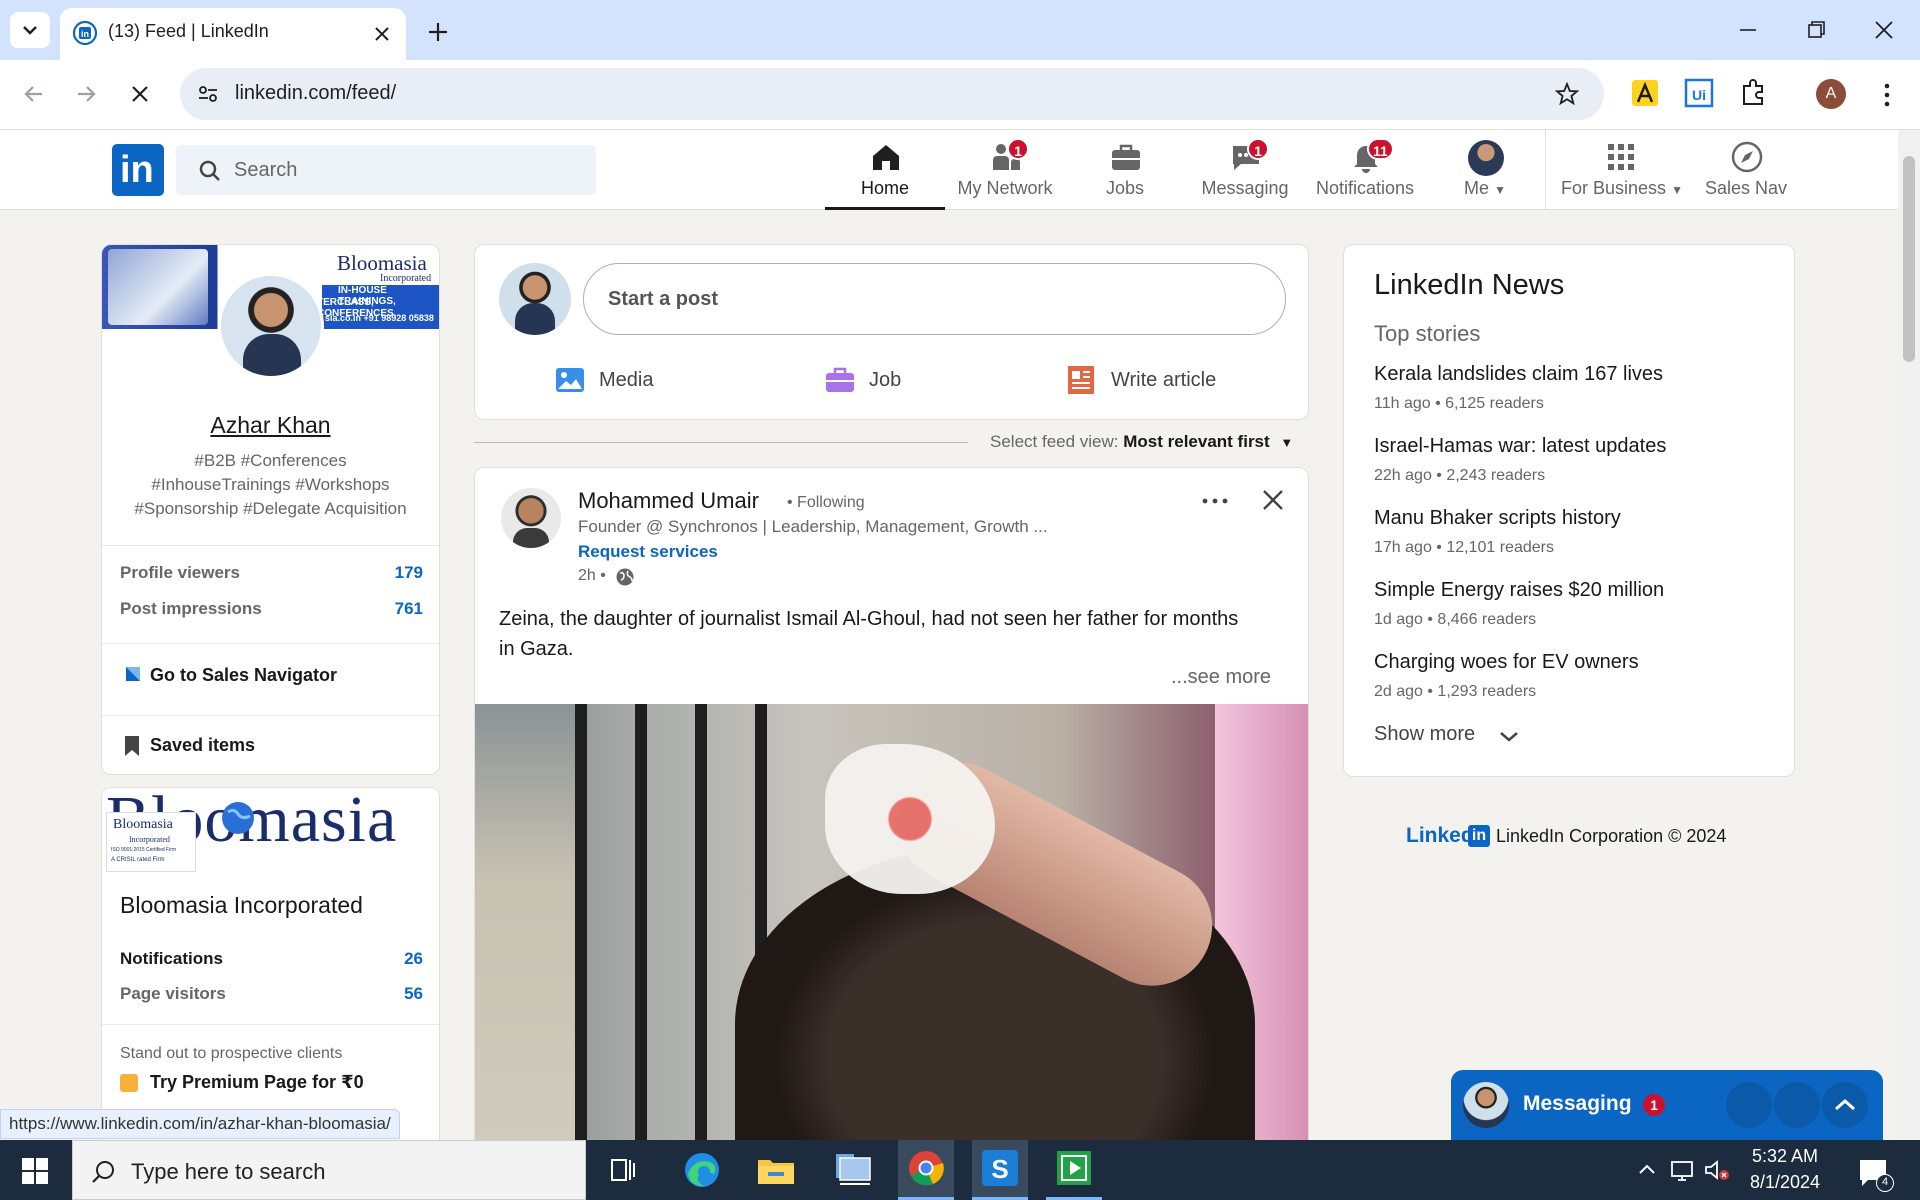 The height and width of the screenshot is (1200, 1920). I want to click on nav-jobs: Jobs, so click(1125, 170).